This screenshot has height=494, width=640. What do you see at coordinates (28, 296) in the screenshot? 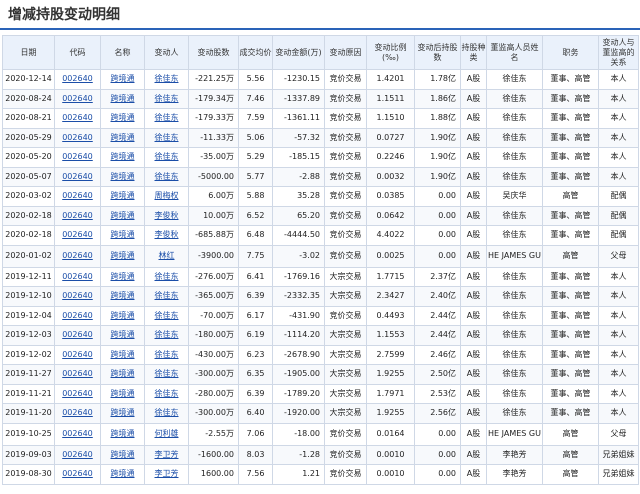
I see `cell-date: 2019-12-10` at bounding box center [28, 296].